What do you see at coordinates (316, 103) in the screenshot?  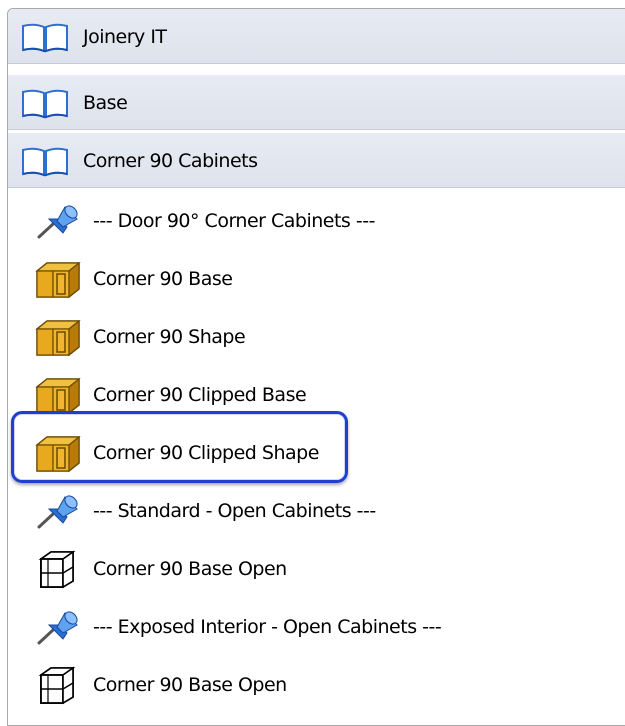 I see `group-header-base: Base` at bounding box center [316, 103].